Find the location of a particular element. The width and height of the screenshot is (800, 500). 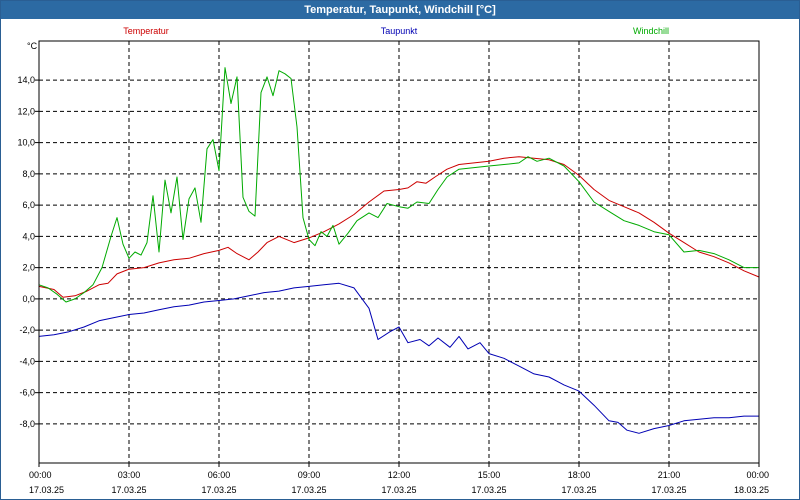

y-tick-label: 14,0 is located at coordinates (26, 80).